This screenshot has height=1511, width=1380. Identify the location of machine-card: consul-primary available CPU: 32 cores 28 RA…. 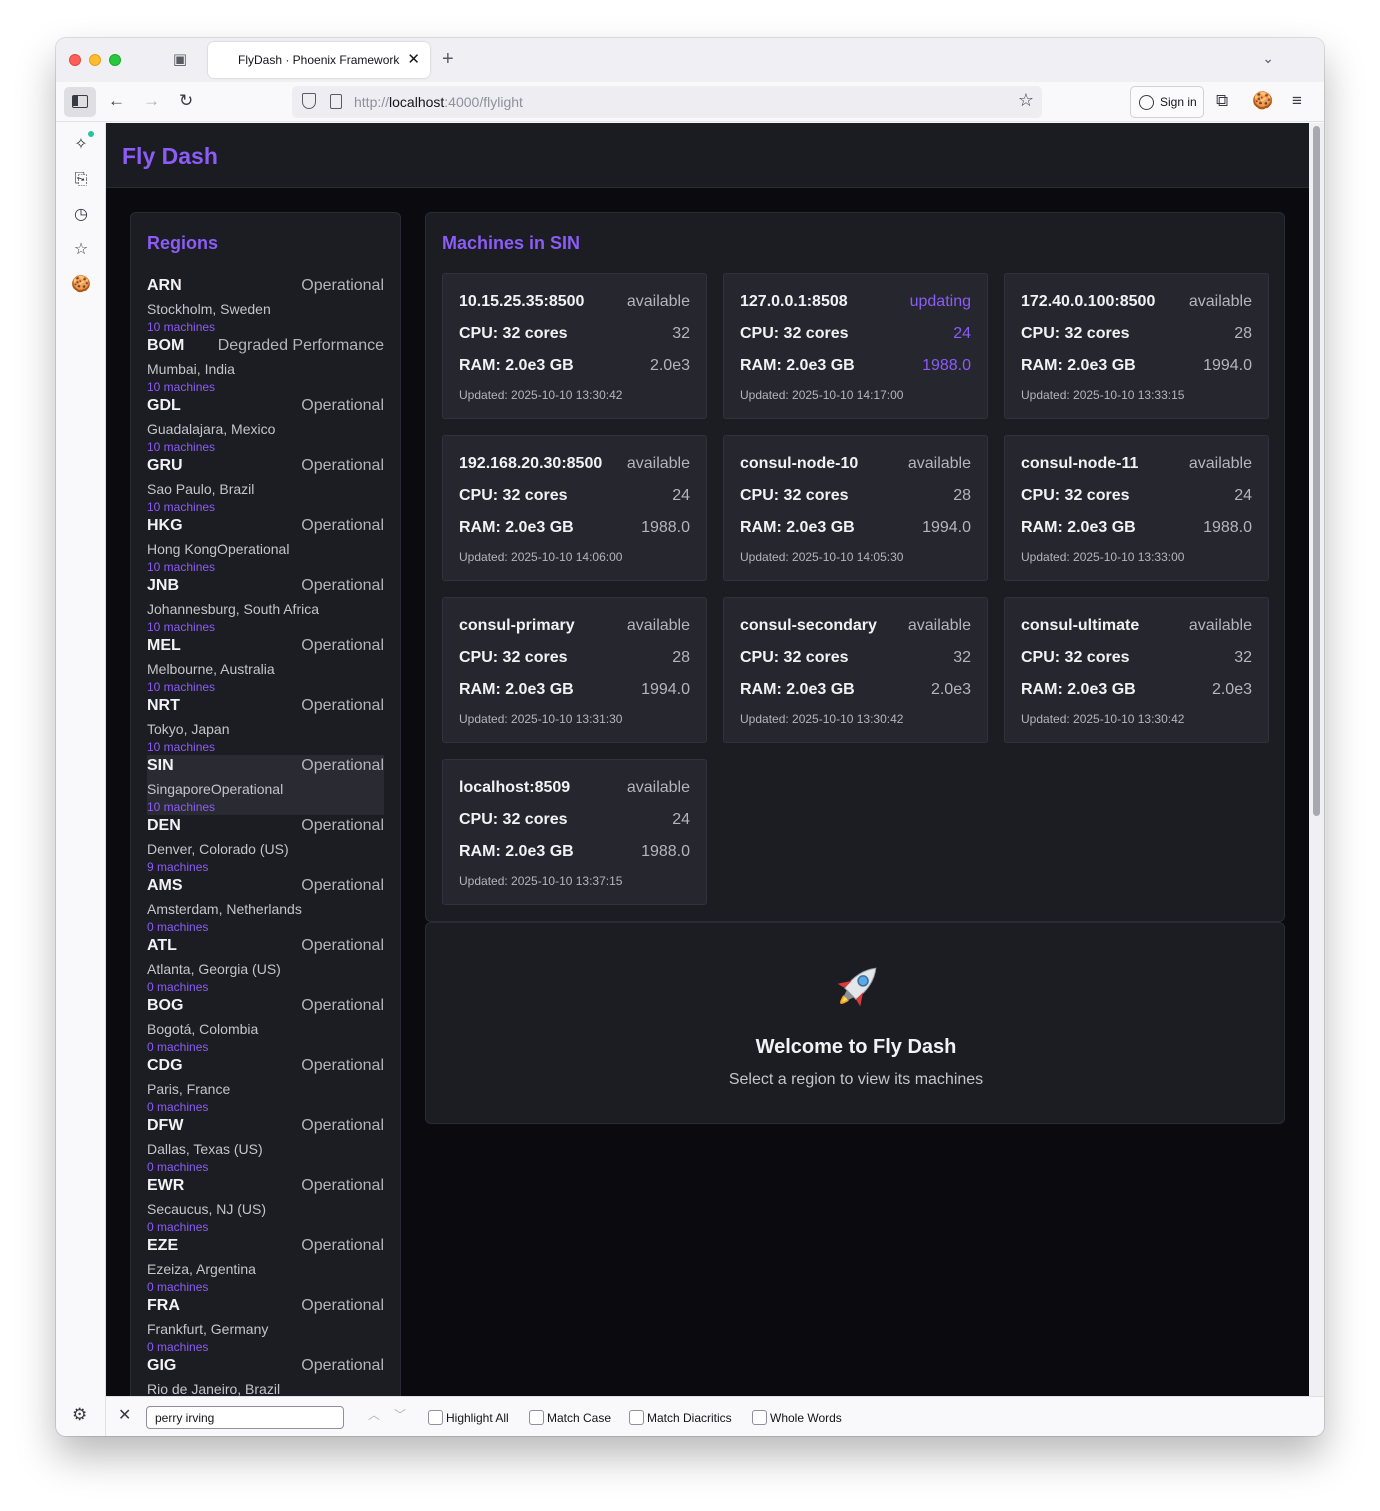
(574, 670).